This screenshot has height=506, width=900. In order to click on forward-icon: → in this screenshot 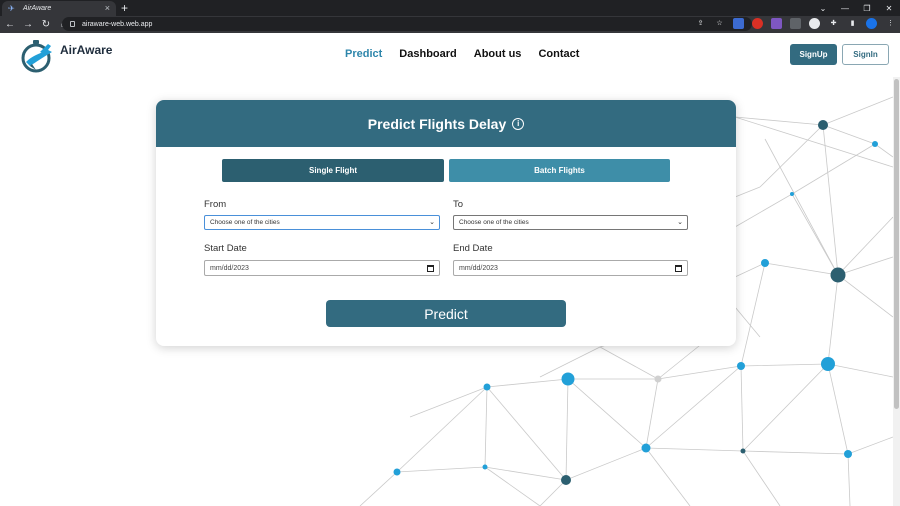, I will do `click(28, 24)`.